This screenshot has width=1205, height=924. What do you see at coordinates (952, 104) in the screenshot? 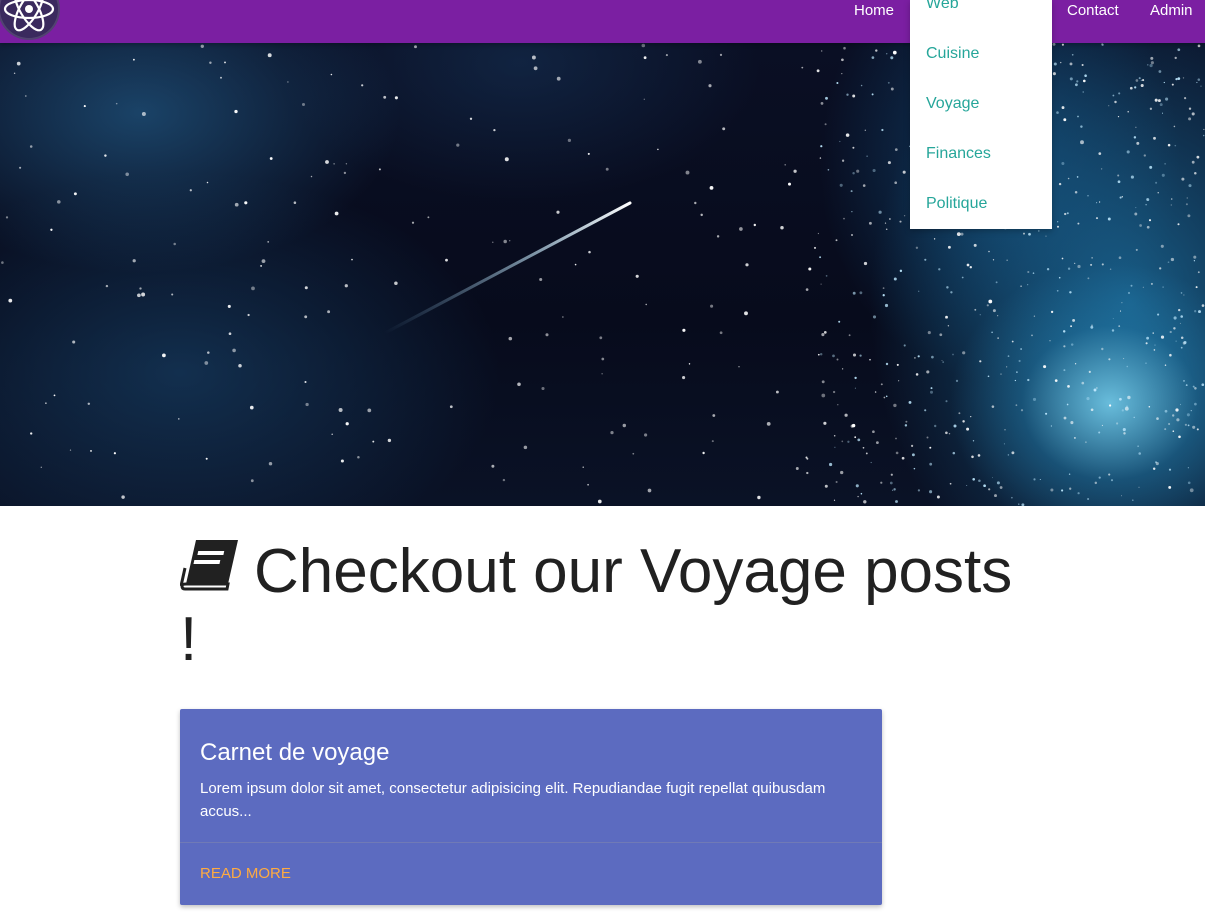
I see `dropdown-item-voyage: Voyage` at bounding box center [952, 104].